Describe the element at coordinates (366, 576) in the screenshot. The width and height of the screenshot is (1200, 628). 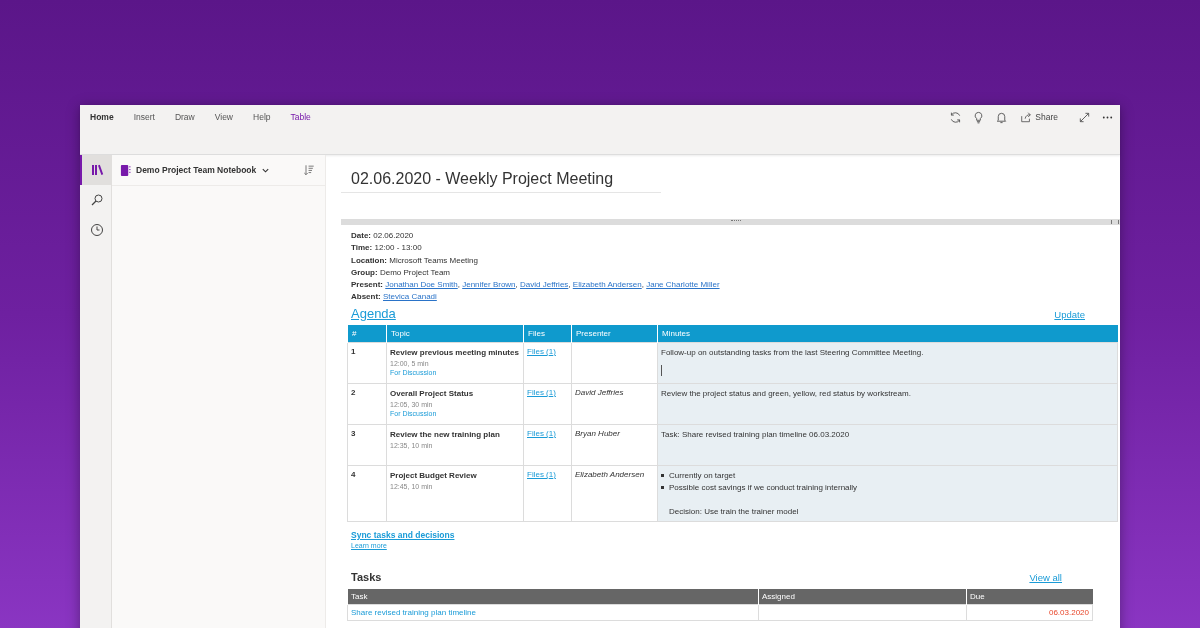
I see `tasks-heading: Tasks` at that location.